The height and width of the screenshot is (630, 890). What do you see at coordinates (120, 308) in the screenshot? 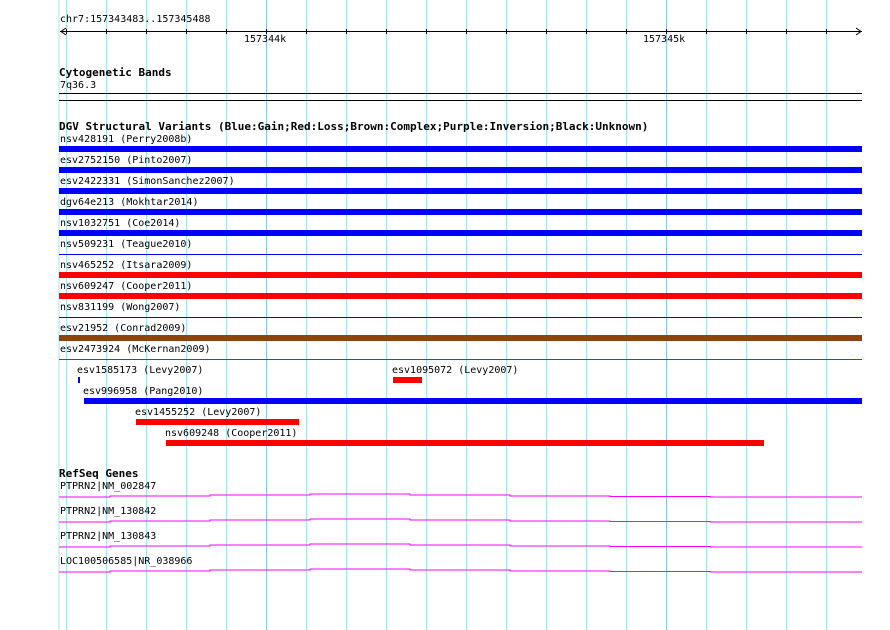
I see `variant-label: nsv831199 (Wong2007)` at bounding box center [120, 308].